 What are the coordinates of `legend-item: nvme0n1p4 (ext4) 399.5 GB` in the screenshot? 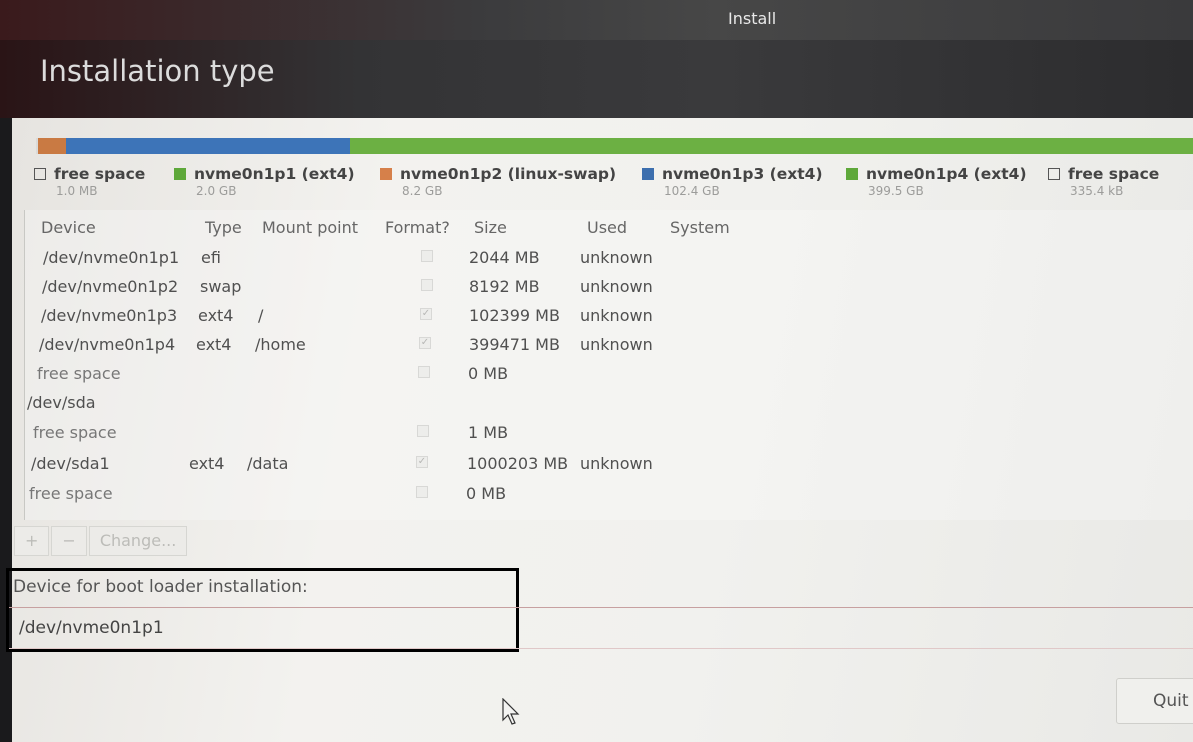 It's located at (936, 181).